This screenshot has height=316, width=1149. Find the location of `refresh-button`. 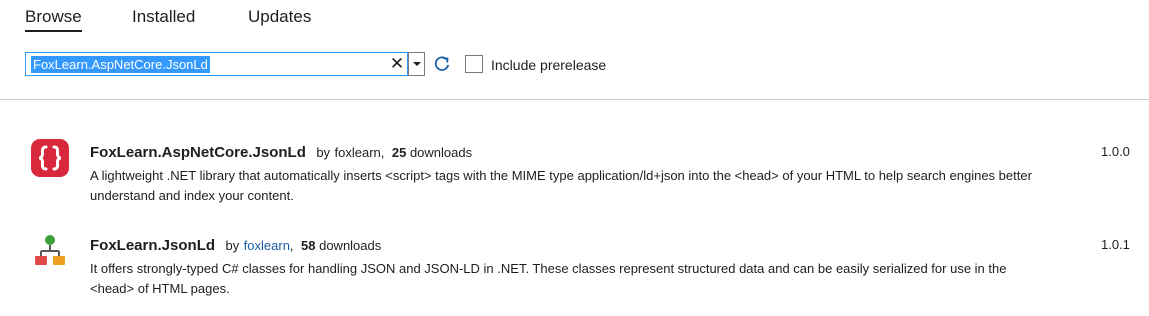

refresh-button is located at coordinates (442, 64).